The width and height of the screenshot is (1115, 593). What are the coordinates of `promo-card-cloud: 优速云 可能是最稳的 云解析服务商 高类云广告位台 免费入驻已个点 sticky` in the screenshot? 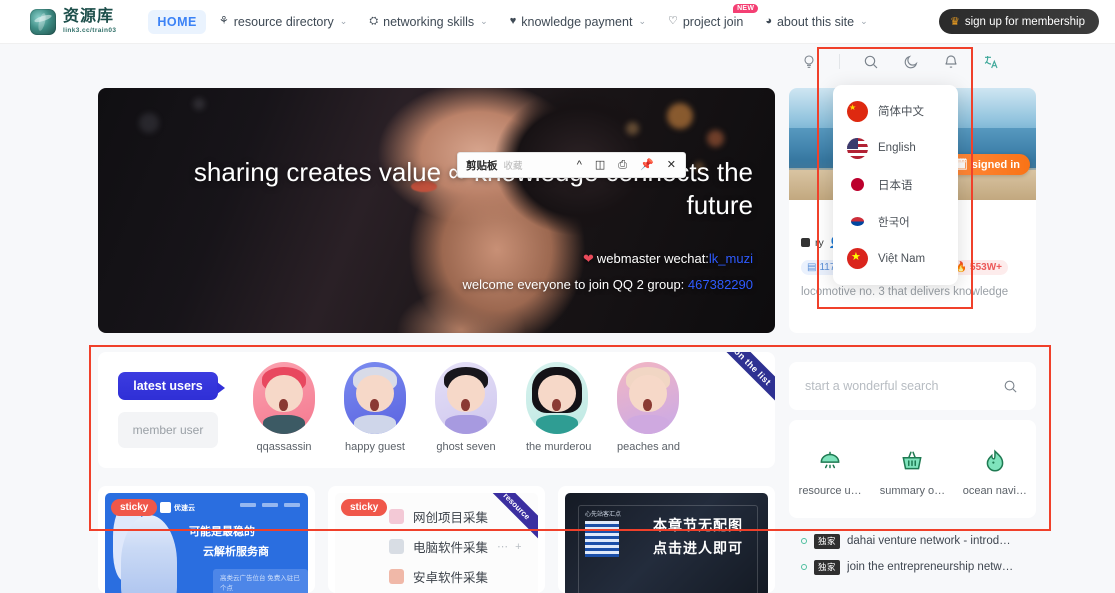 It's located at (206, 539).